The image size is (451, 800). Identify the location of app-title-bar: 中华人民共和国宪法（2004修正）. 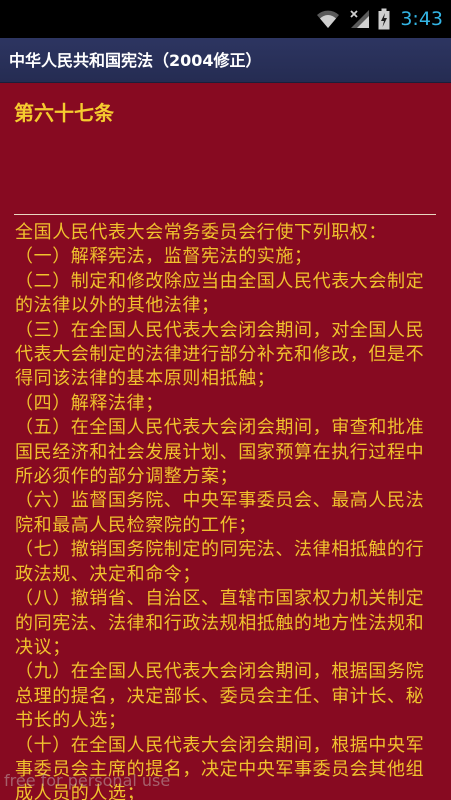
(225, 60).